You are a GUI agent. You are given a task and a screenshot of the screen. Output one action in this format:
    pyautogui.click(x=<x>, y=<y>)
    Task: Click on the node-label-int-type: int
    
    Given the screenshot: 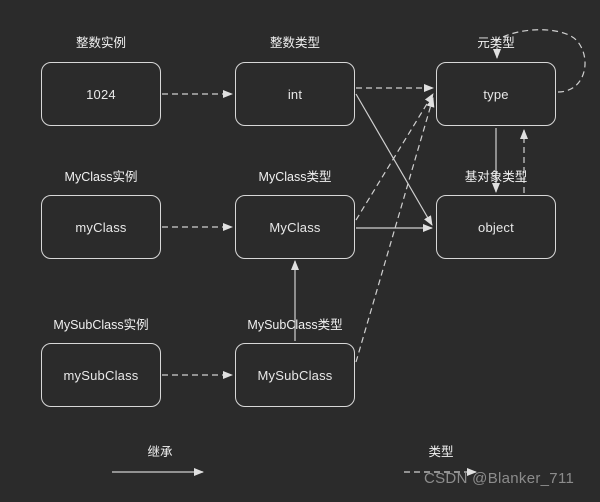 What is the action you would take?
    pyautogui.click(x=295, y=94)
    